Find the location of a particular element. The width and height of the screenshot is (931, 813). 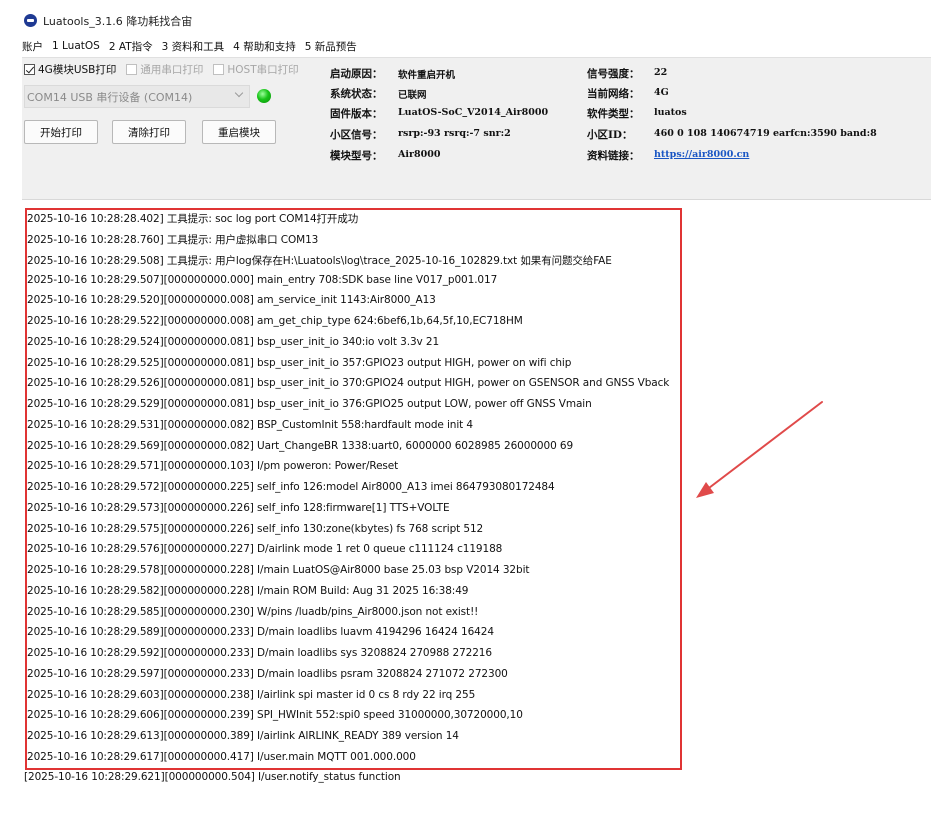

app-logo-icon is located at coordinates (30, 20).